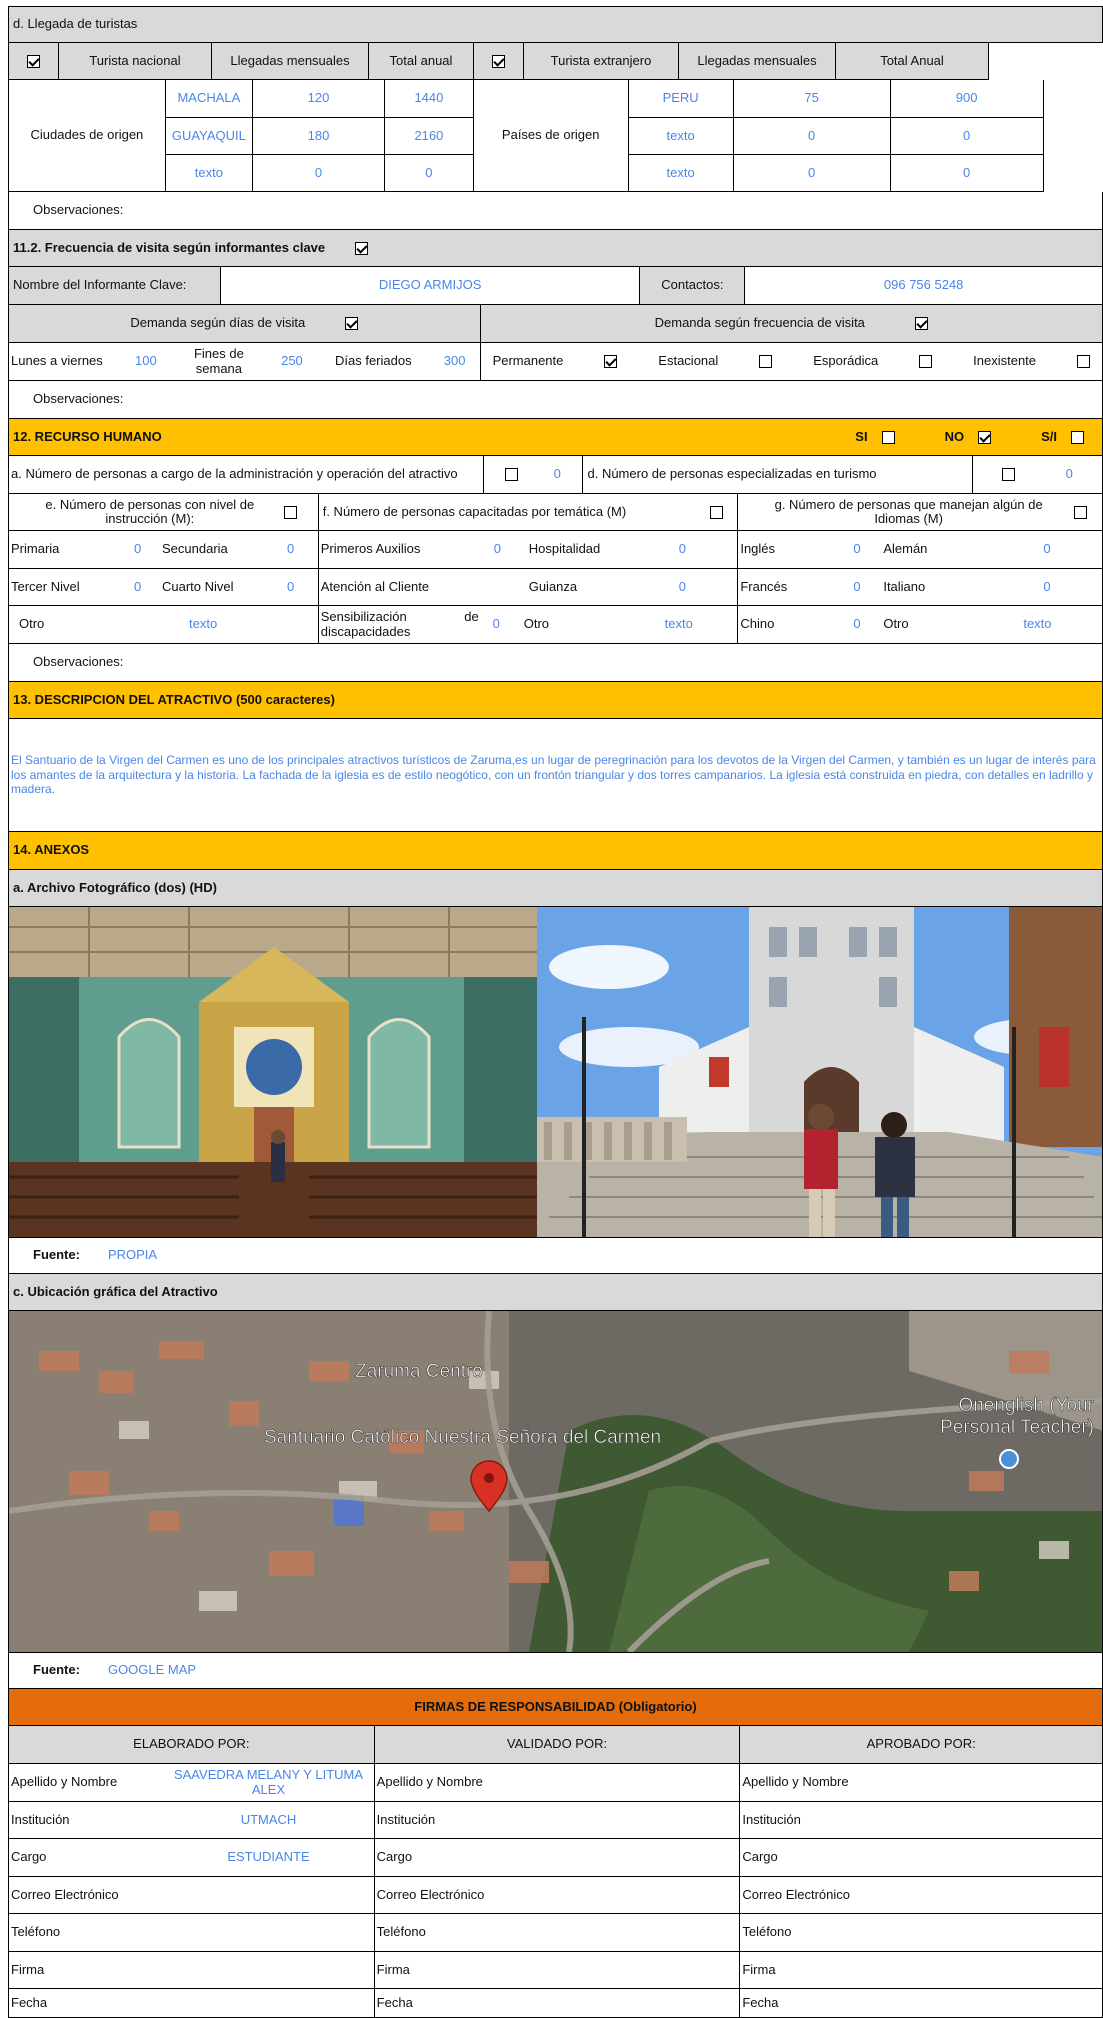 The height and width of the screenshot is (2018, 1103). What do you see at coordinates (218, 323) in the screenshot?
I see `days-demand-label: Demanda según días de visita` at bounding box center [218, 323].